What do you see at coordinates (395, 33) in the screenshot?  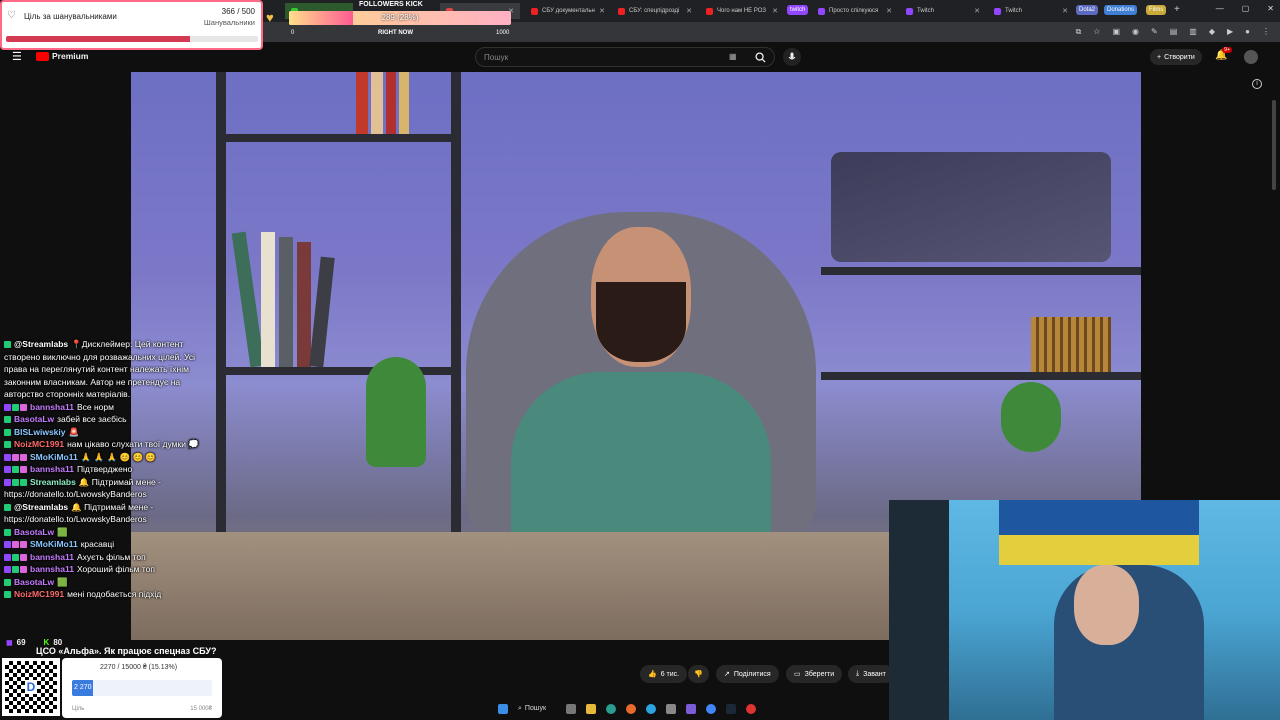 I see `kick-goal-caption: RIGHT NOW` at bounding box center [395, 33].